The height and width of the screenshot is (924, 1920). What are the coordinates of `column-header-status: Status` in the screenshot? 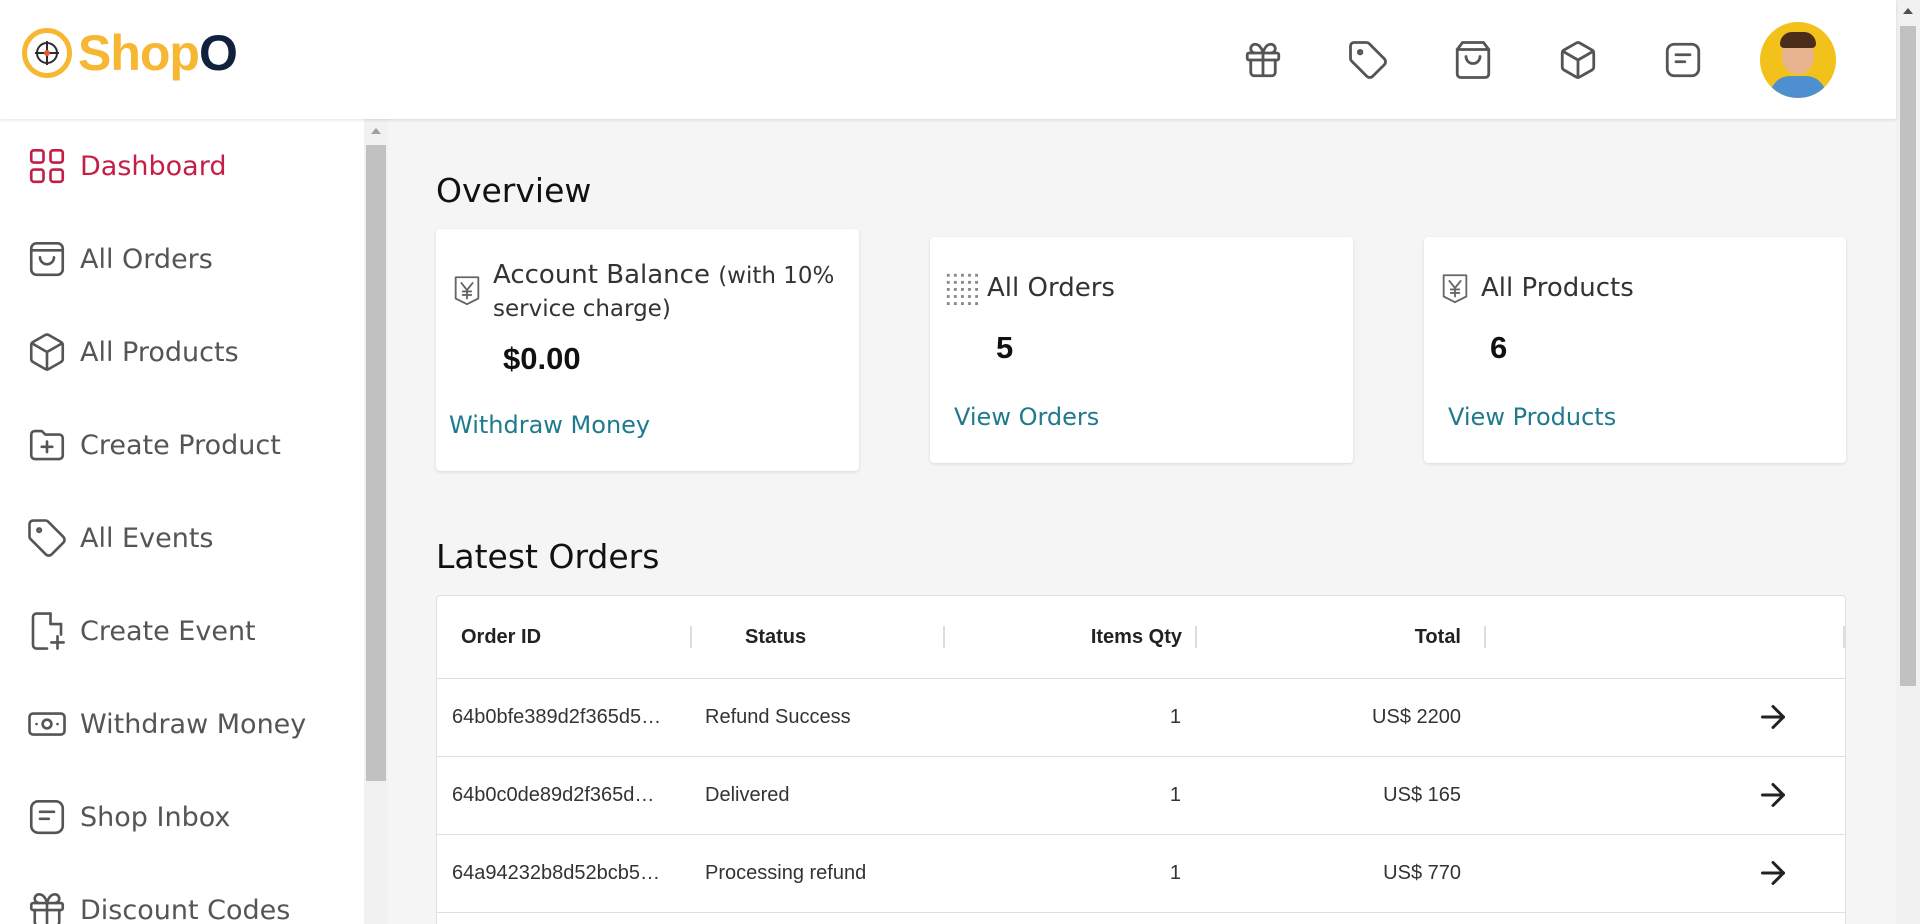 It's located at (775, 637).